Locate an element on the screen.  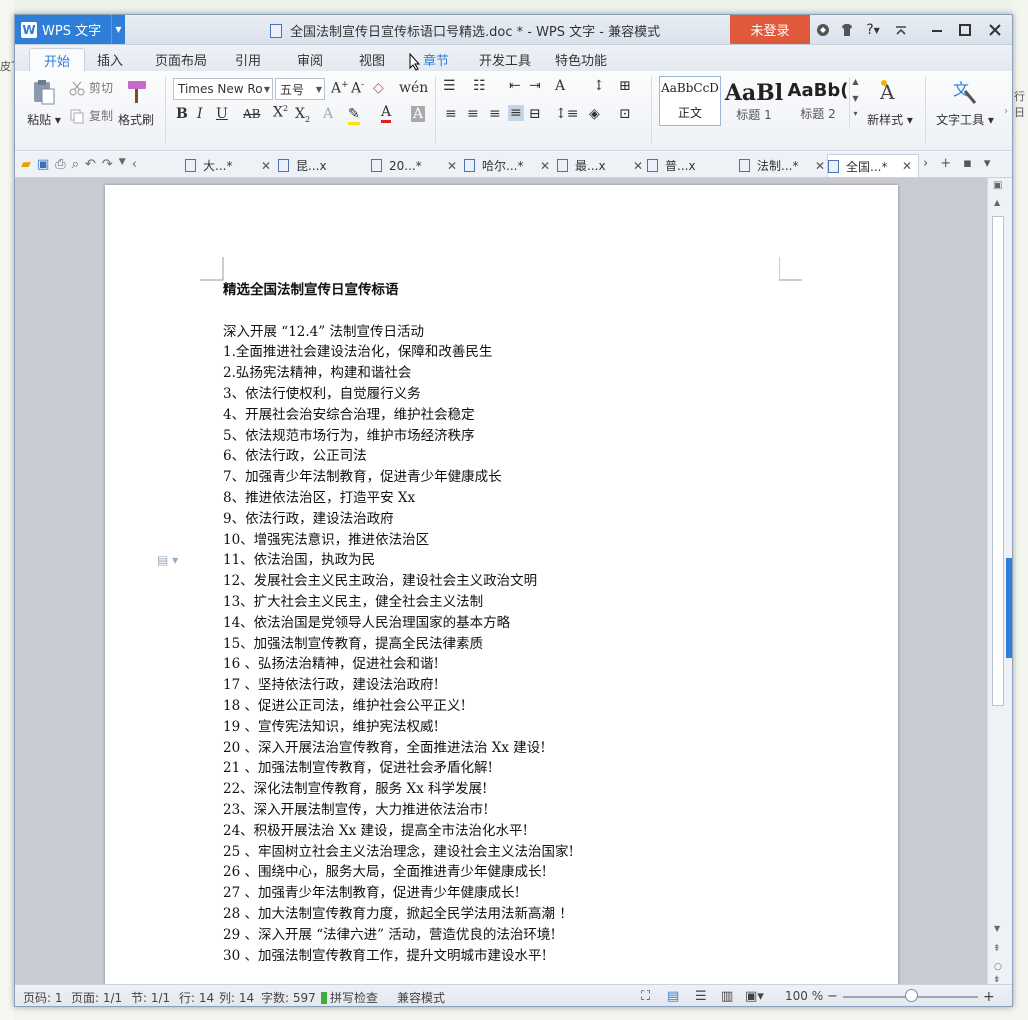
tab-menu-icon: ▾ is located at coordinates (987, 163).